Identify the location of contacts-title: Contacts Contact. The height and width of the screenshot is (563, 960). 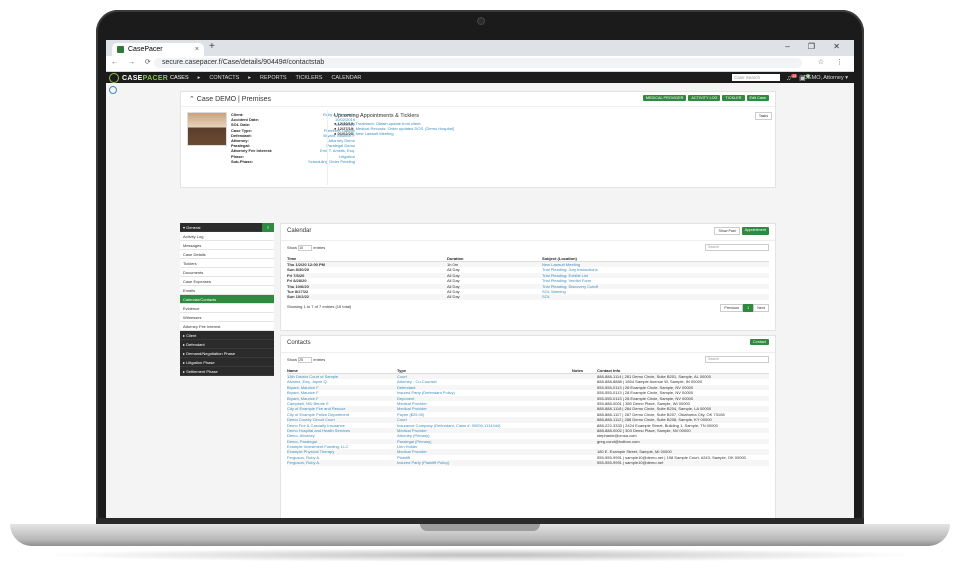
(528, 344).